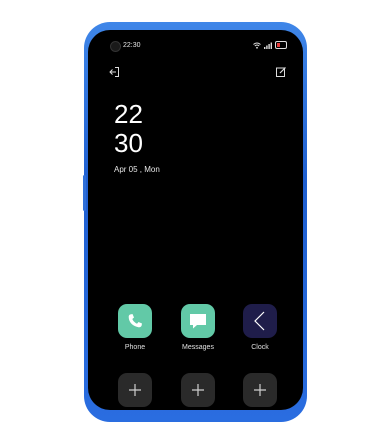  I want to click on clock-hands-icon, so click(260, 321).